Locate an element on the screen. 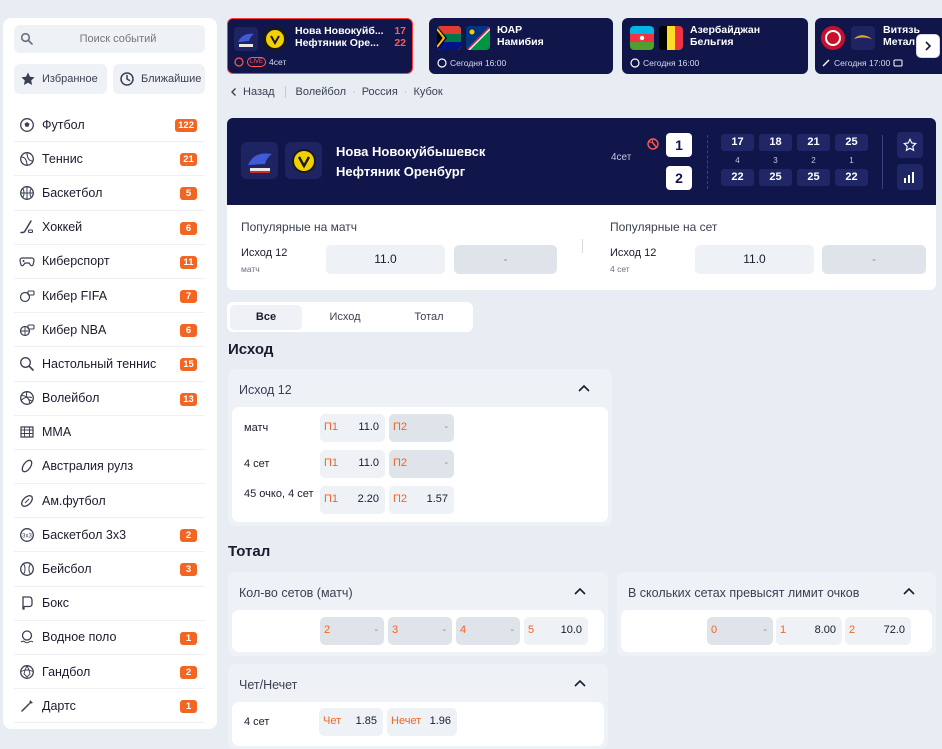  odd-key: 5 is located at coordinates (531, 630).